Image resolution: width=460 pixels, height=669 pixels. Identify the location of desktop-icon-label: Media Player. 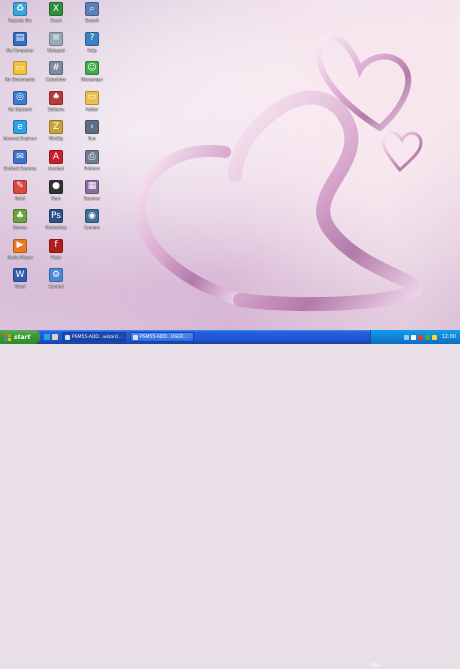
(20, 257).